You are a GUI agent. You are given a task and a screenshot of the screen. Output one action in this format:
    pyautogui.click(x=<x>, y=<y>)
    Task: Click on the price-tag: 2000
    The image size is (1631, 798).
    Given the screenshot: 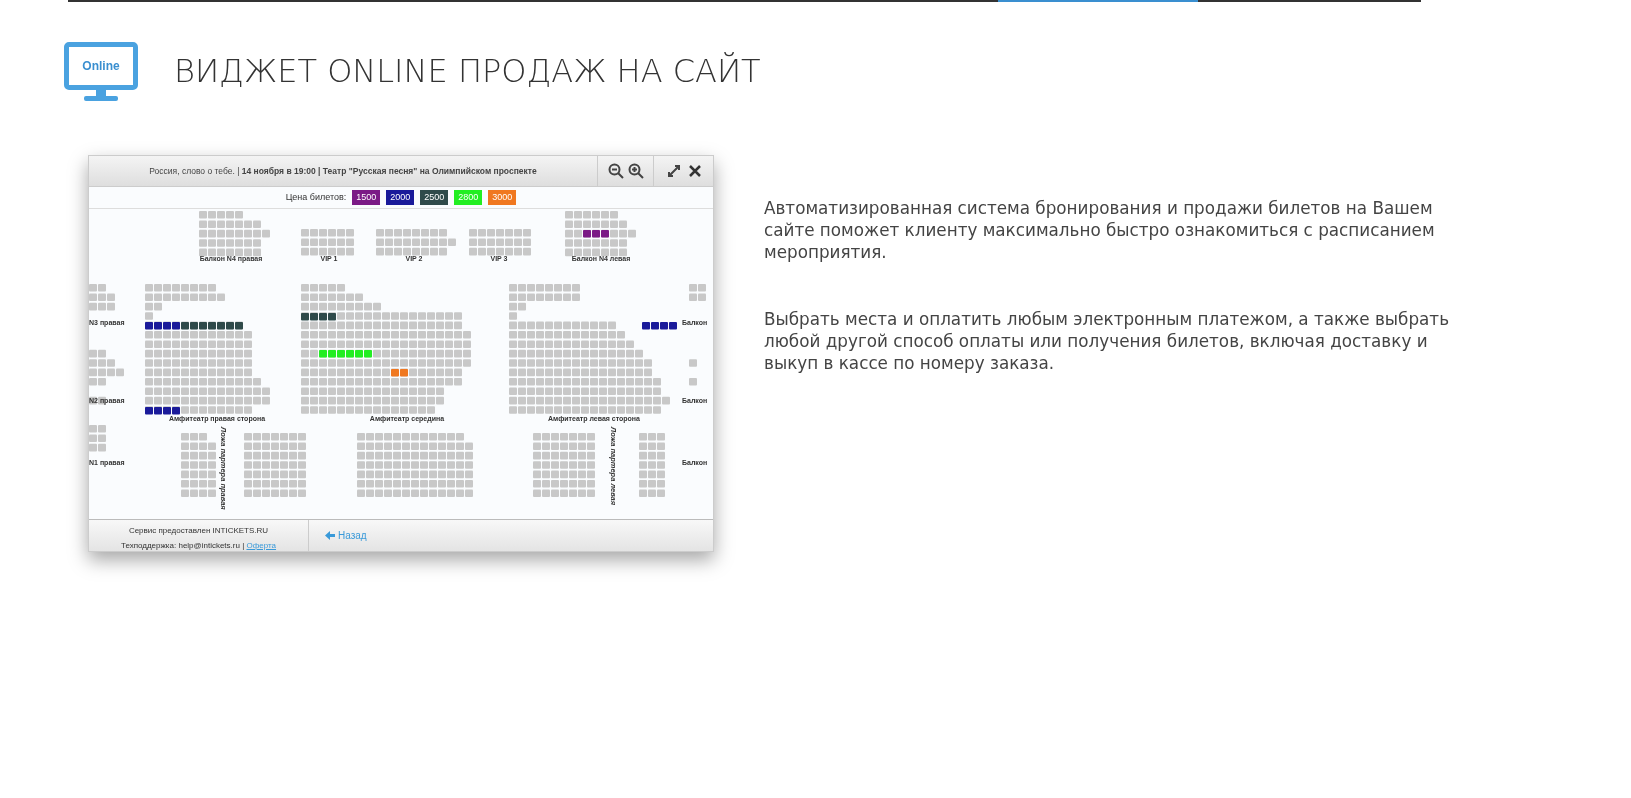 What is the action you would take?
    pyautogui.click(x=400, y=197)
    